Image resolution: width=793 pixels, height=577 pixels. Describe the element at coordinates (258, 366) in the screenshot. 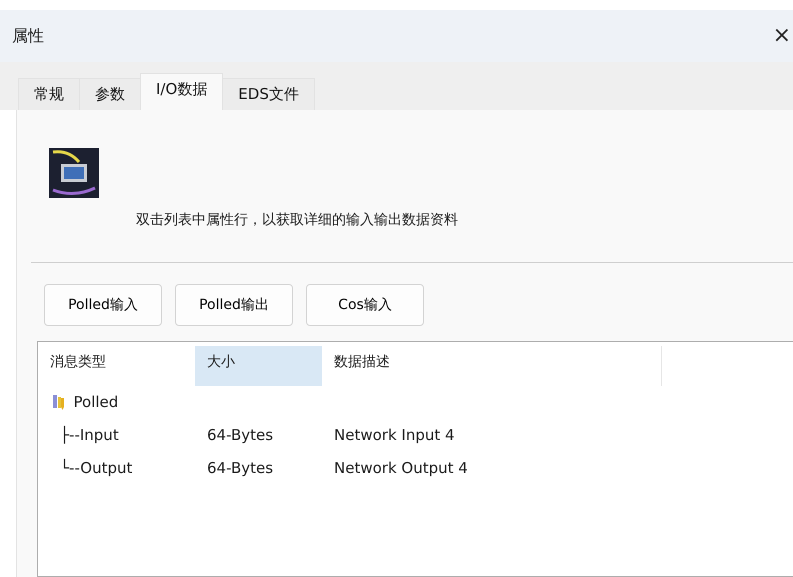

I see `column-header: 大小` at that location.